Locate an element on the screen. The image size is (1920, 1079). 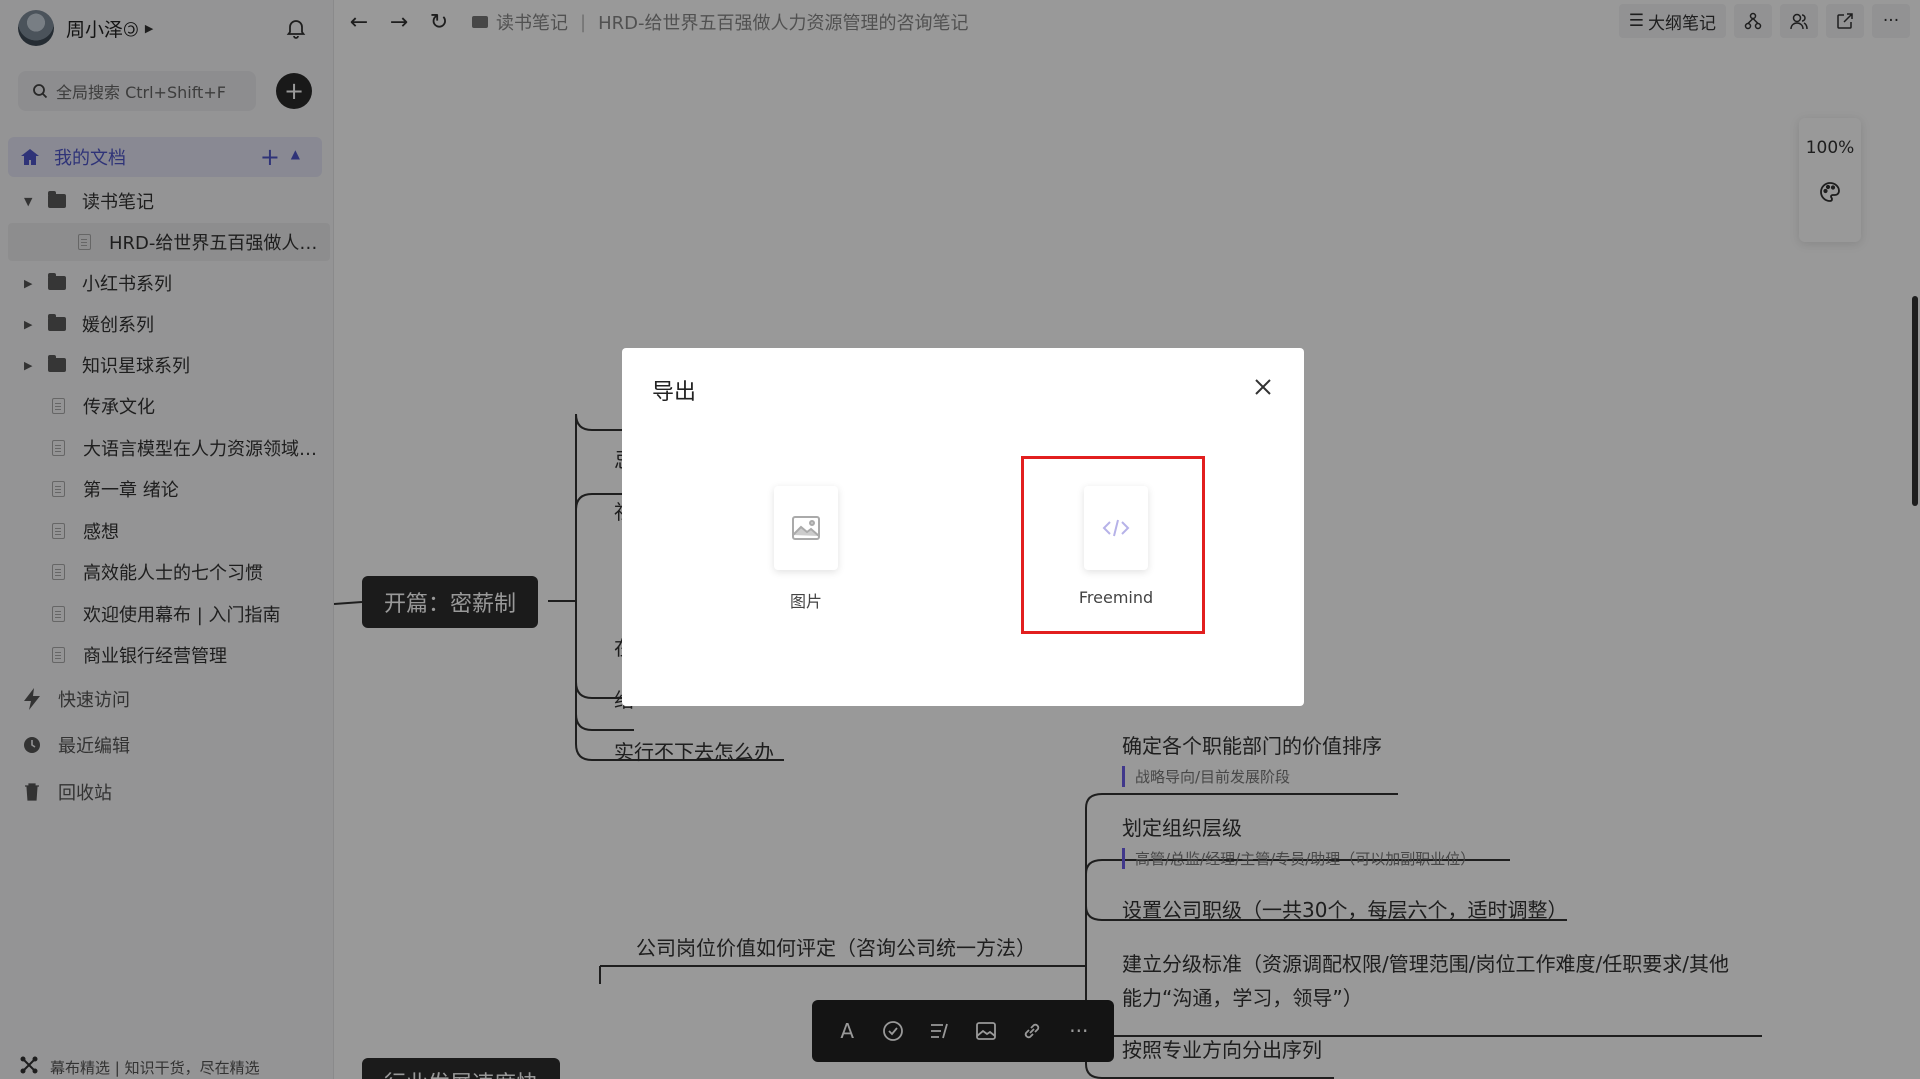
dialog-title: 导出 is located at coordinates (674, 392).